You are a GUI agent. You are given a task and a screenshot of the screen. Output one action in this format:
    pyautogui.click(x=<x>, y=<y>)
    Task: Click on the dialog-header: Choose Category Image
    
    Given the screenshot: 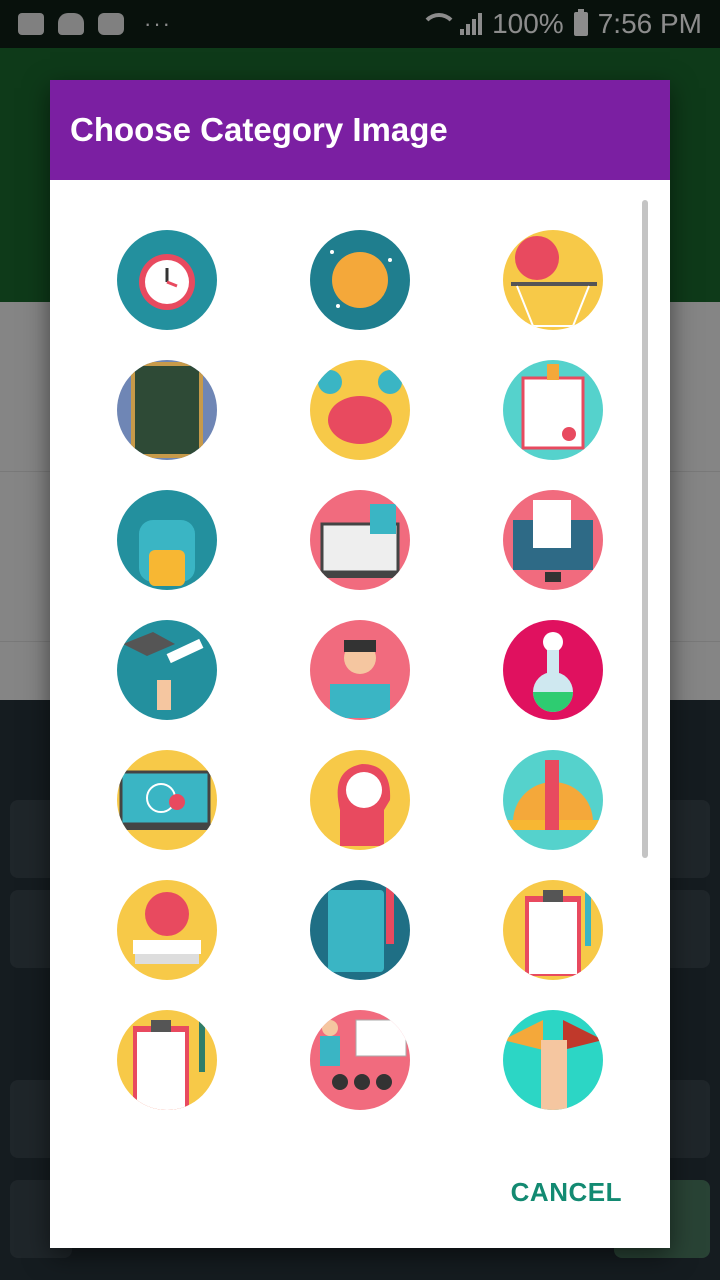 What is the action you would take?
    pyautogui.click(x=360, y=130)
    